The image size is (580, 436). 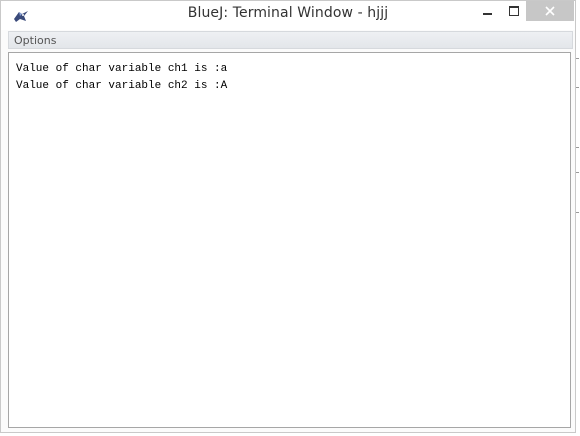 What do you see at coordinates (122, 69) in the screenshot?
I see `output-line: Value of char variable ch1 is :a` at bounding box center [122, 69].